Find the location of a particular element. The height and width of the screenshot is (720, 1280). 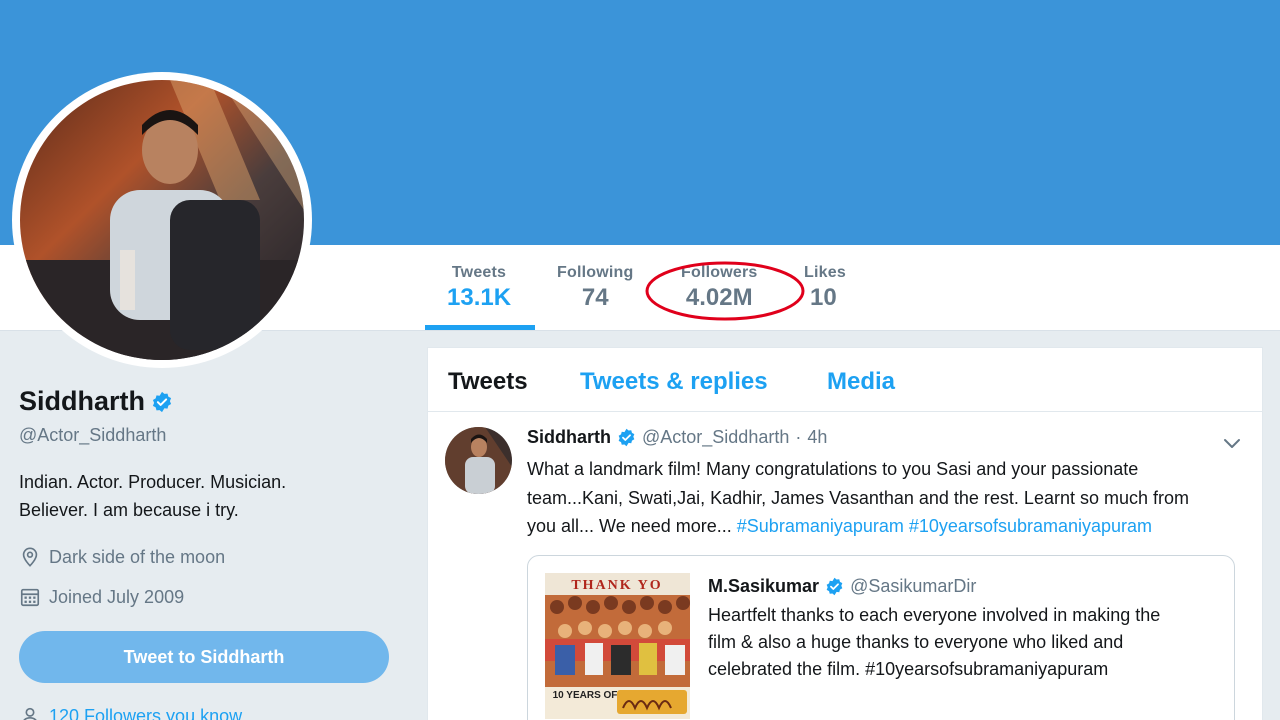

profile-name-row: Siddharth is located at coordinates (96, 401).